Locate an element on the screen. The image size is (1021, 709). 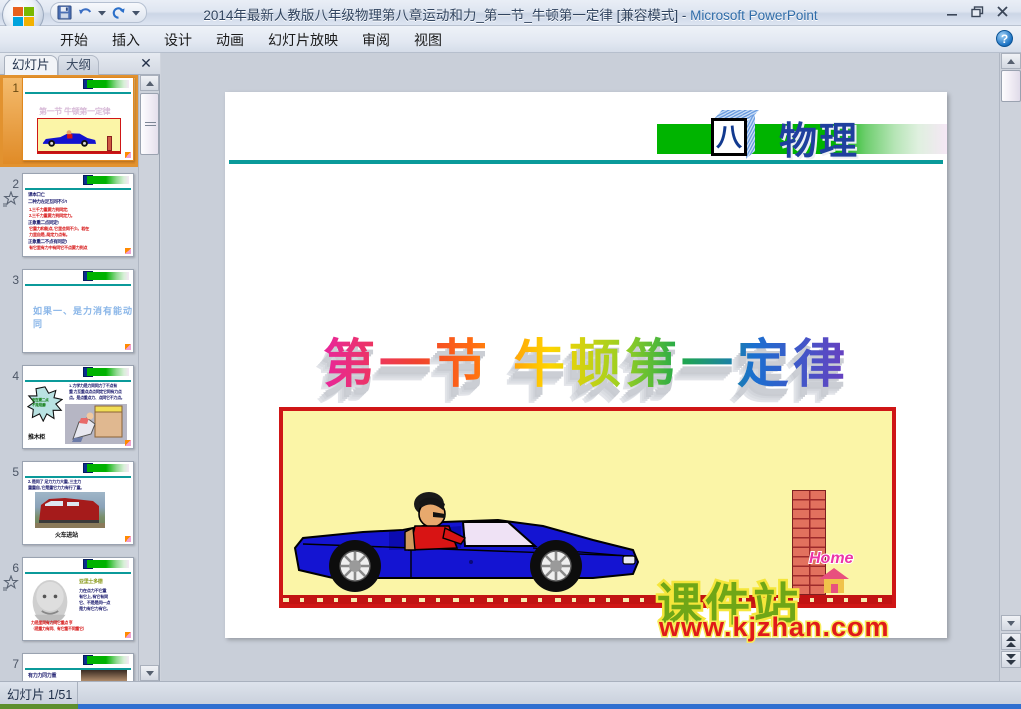
blue-convertible-car-icon is located at coordinates (466, 542).